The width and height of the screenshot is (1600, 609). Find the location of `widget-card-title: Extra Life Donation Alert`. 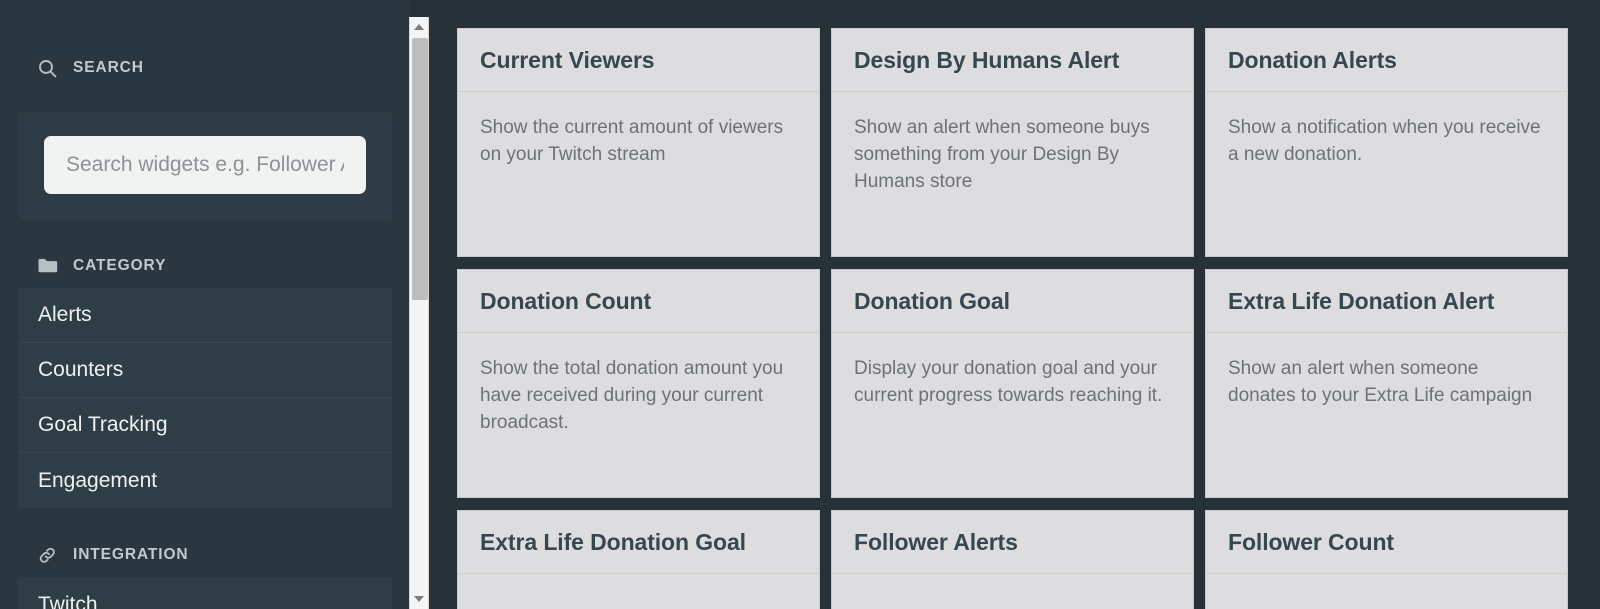

widget-card-title: Extra Life Donation Alert is located at coordinates (1361, 300).